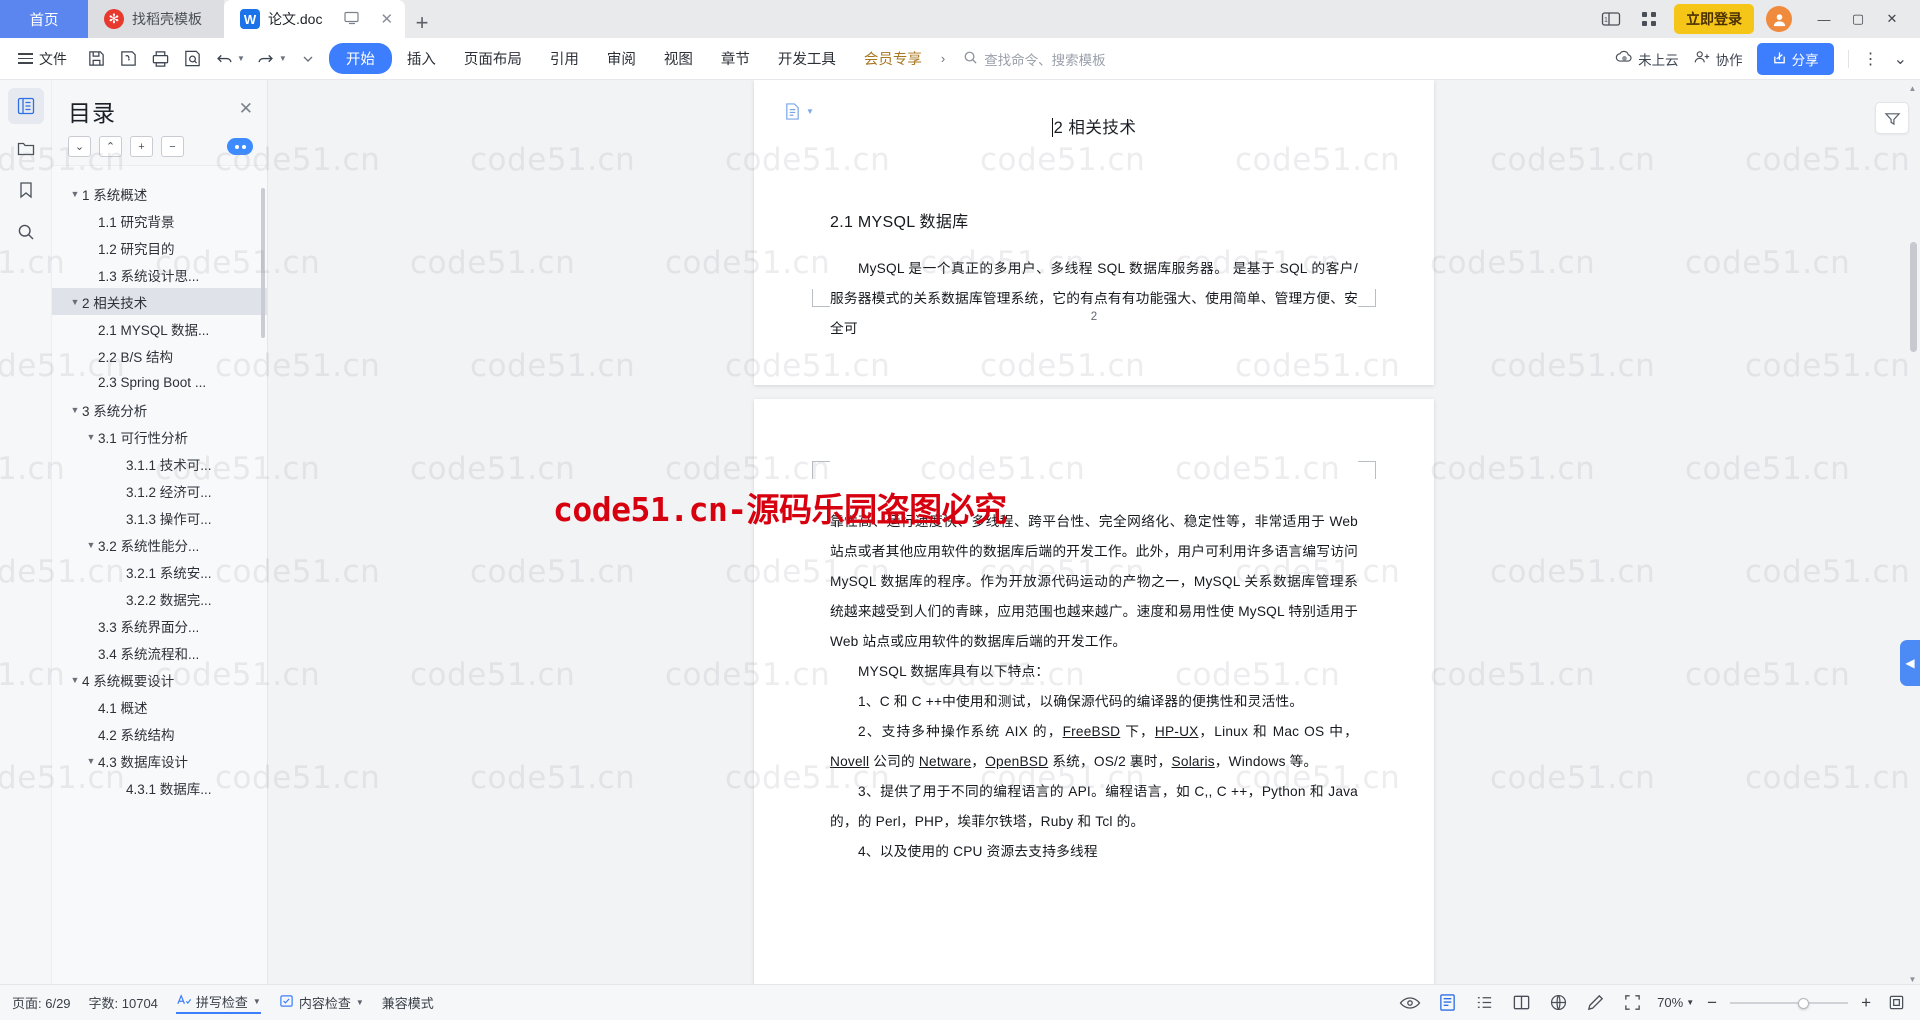 The image size is (1920, 1020). I want to click on print-layout-icon, so click(1447, 1003).